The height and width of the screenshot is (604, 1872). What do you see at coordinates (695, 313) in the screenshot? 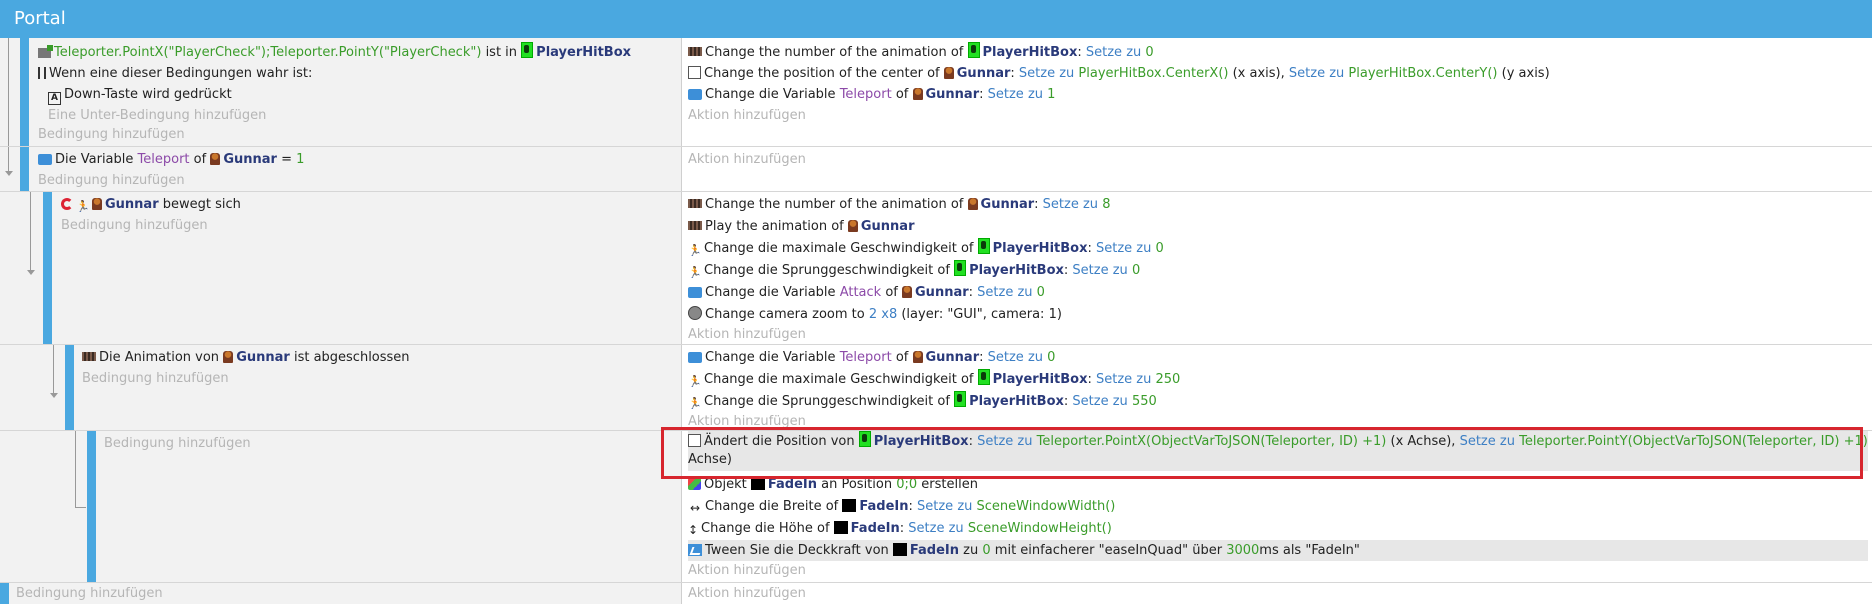
I see `camera-icon` at bounding box center [695, 313].